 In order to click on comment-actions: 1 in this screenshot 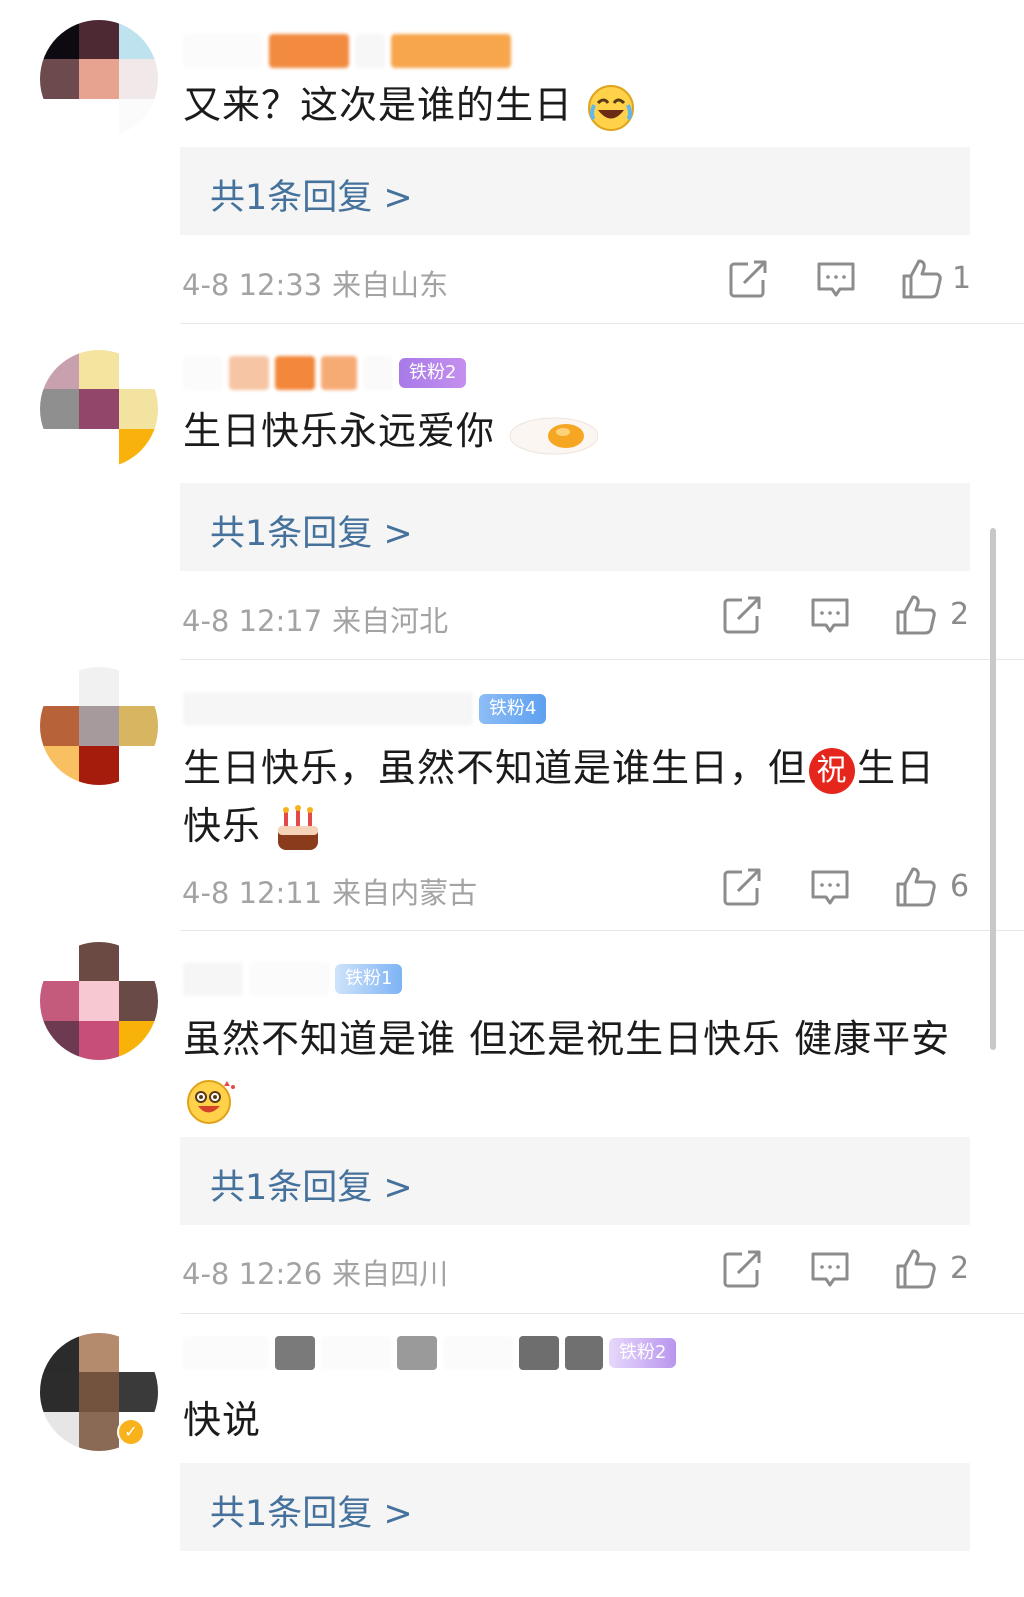, I will do `click(850, 279)`.